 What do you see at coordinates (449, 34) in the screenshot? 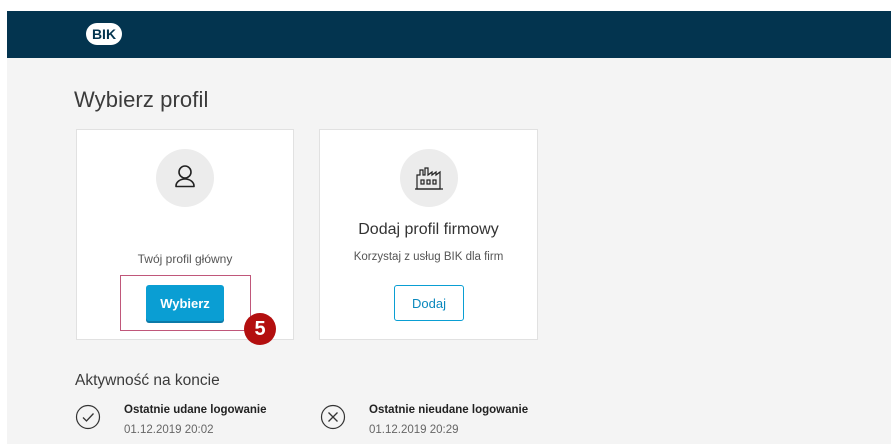
I see `top-navigation-bar: BIK` at bounding box center [449, 34].